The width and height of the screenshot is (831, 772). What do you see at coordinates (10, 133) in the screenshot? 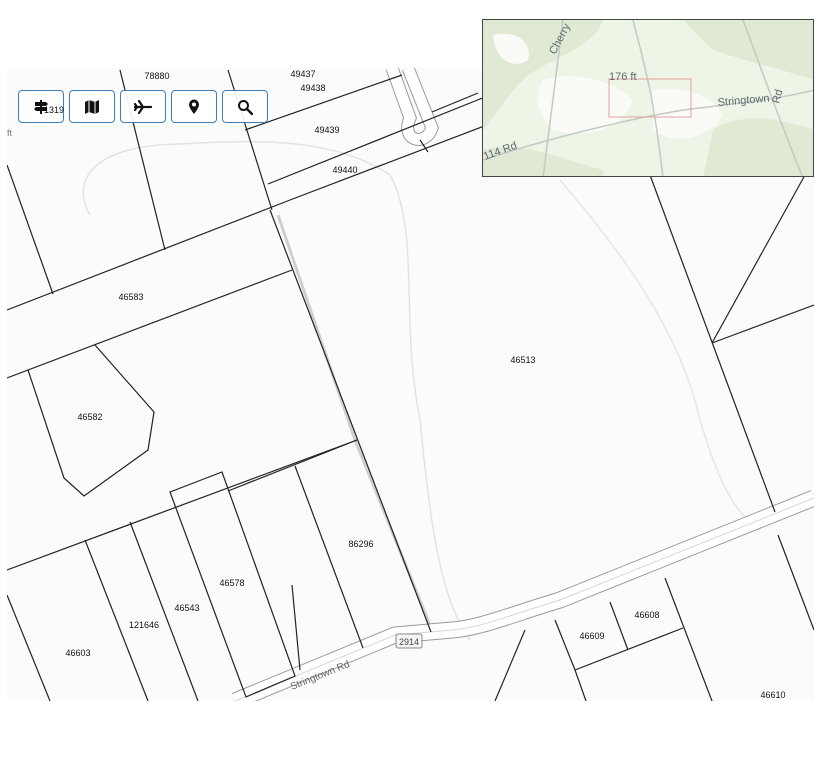
I see `scale-fragment: ft` at bounding box center [10, 133].